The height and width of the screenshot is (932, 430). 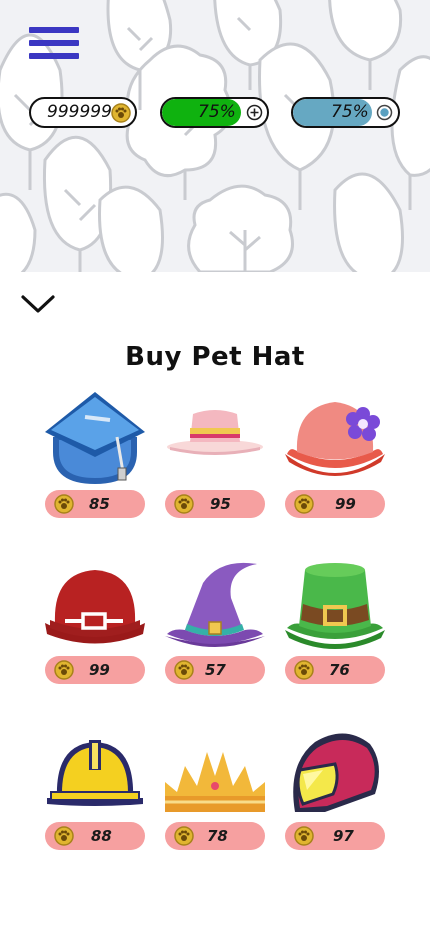 I want to click on energy-bar: 75%, so click(x=345, y=112).